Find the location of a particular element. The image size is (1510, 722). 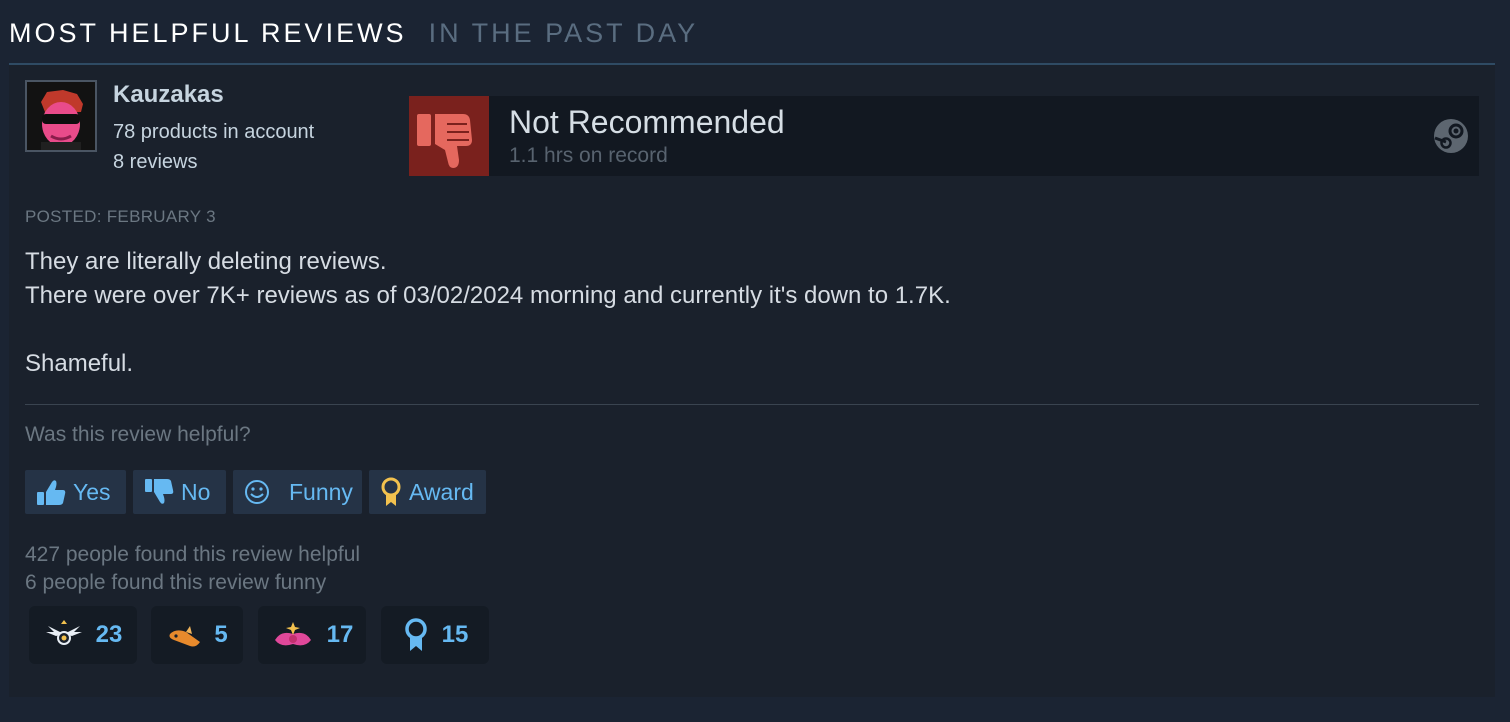

hours-on-record: 1.1 hrs on record is located at coordinates (588, 155).